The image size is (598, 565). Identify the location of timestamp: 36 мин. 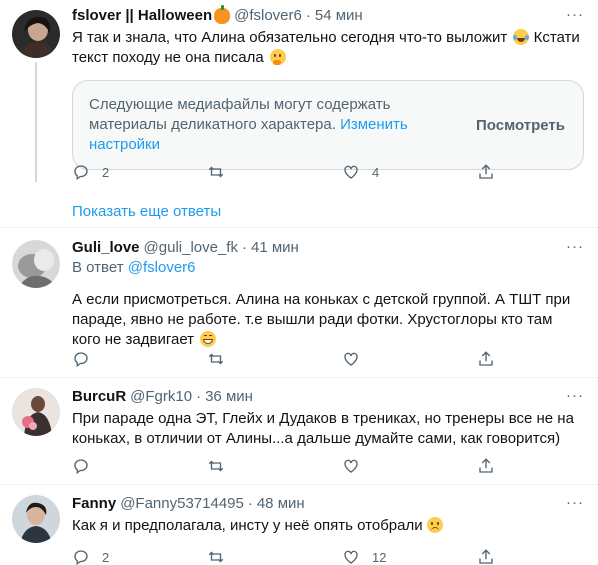
(229, 397).